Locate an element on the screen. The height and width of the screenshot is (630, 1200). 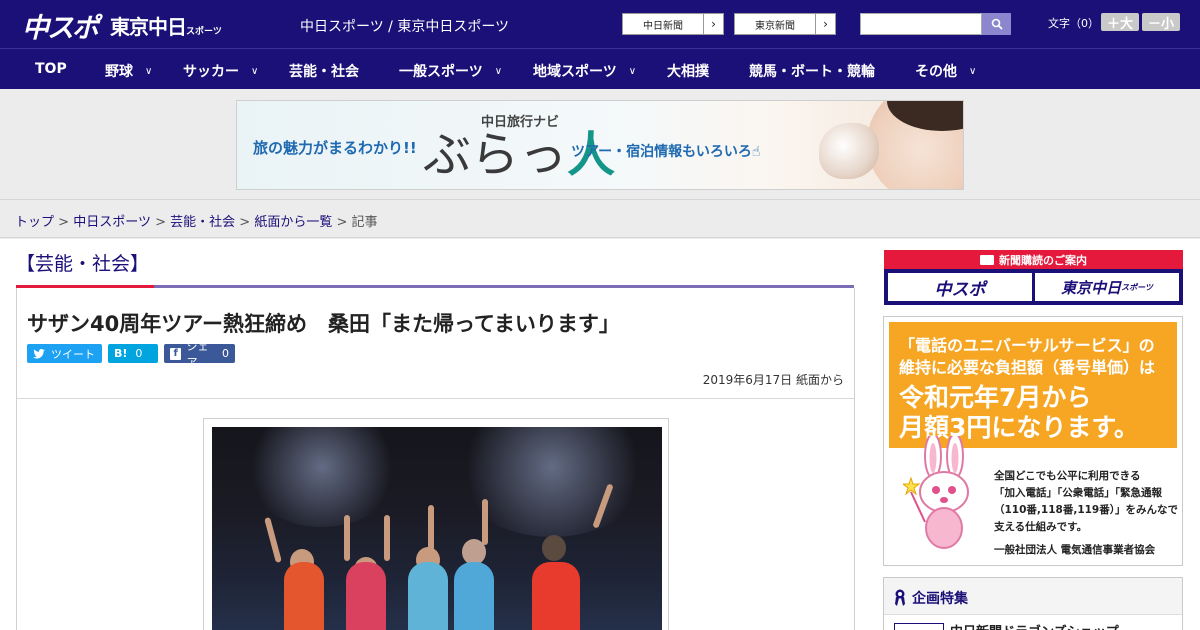
ad-line-1: 「電話のユニバーサルサービス」の is located at coordinates (1027, 345).